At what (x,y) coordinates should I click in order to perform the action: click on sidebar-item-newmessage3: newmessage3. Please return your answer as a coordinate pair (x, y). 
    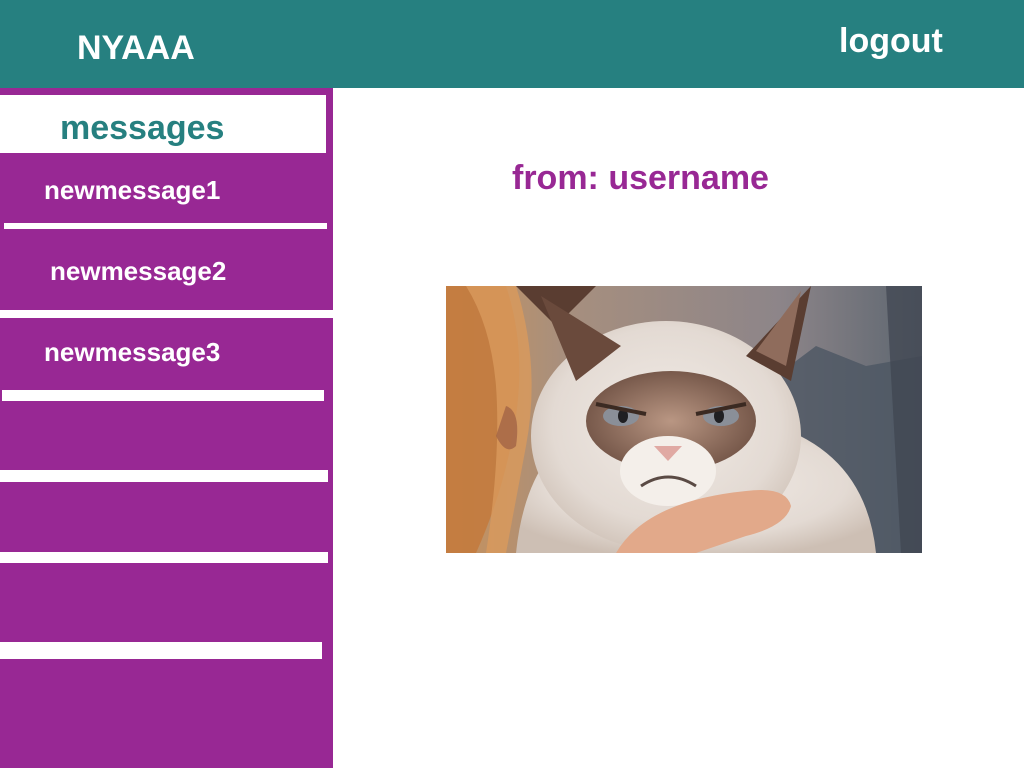
    Looking at the image, I should click on (132, 352).